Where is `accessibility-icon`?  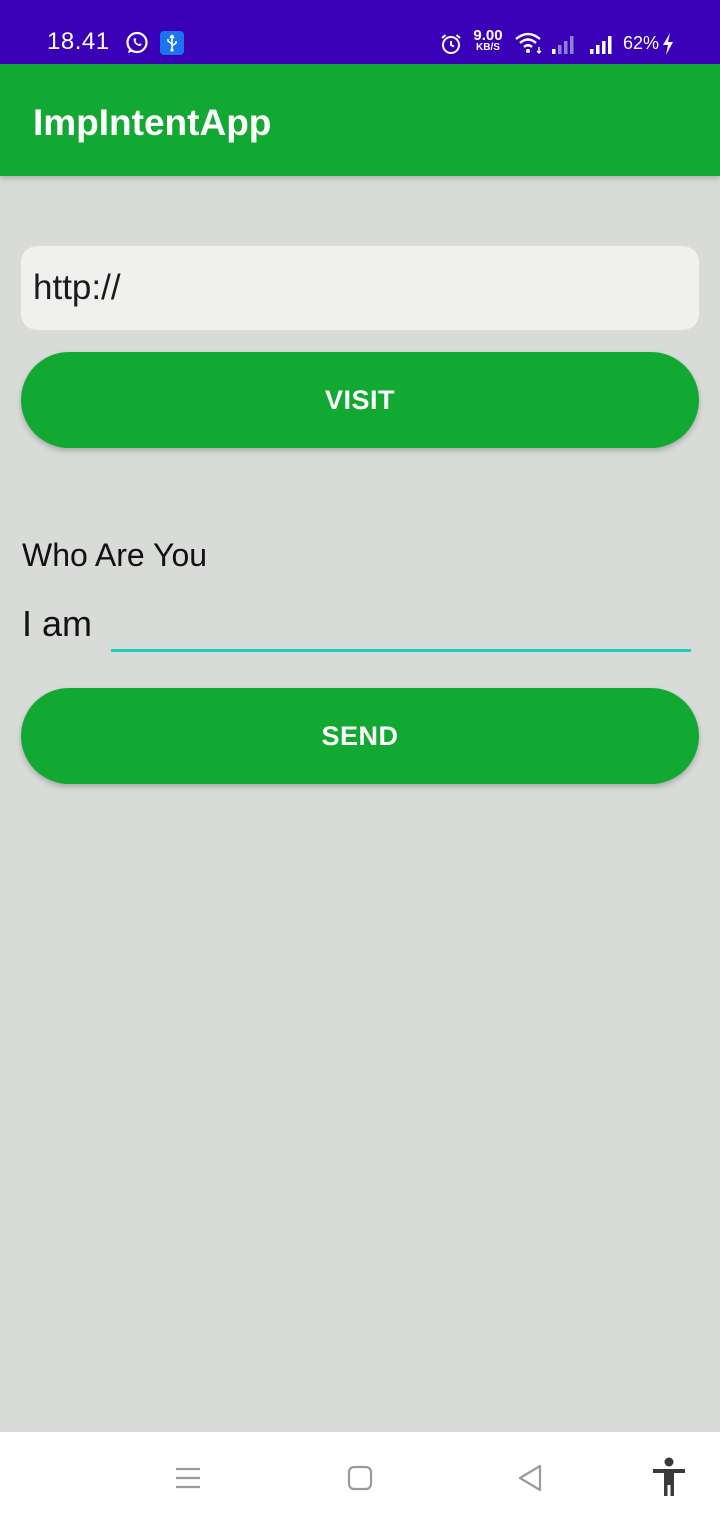
accessibility-icon is located at coordinates (669, 1477).